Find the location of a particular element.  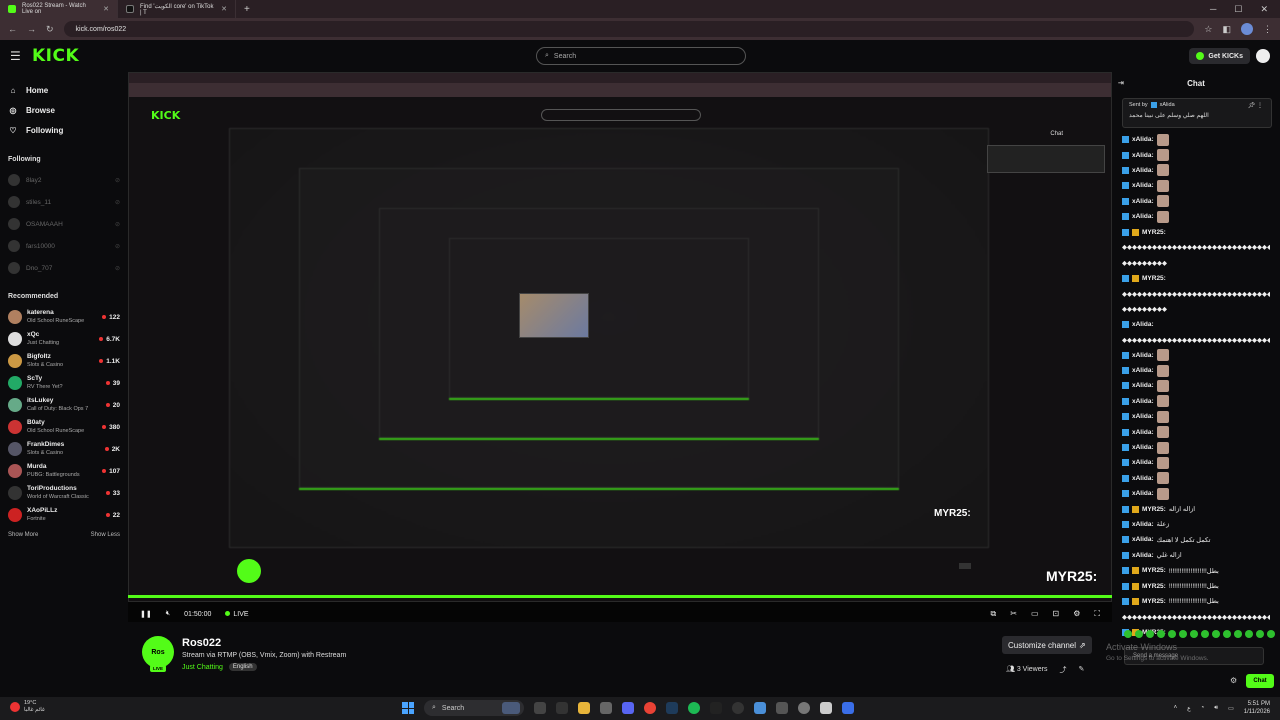

windows-start-icon is located at coordinates (408, 708).